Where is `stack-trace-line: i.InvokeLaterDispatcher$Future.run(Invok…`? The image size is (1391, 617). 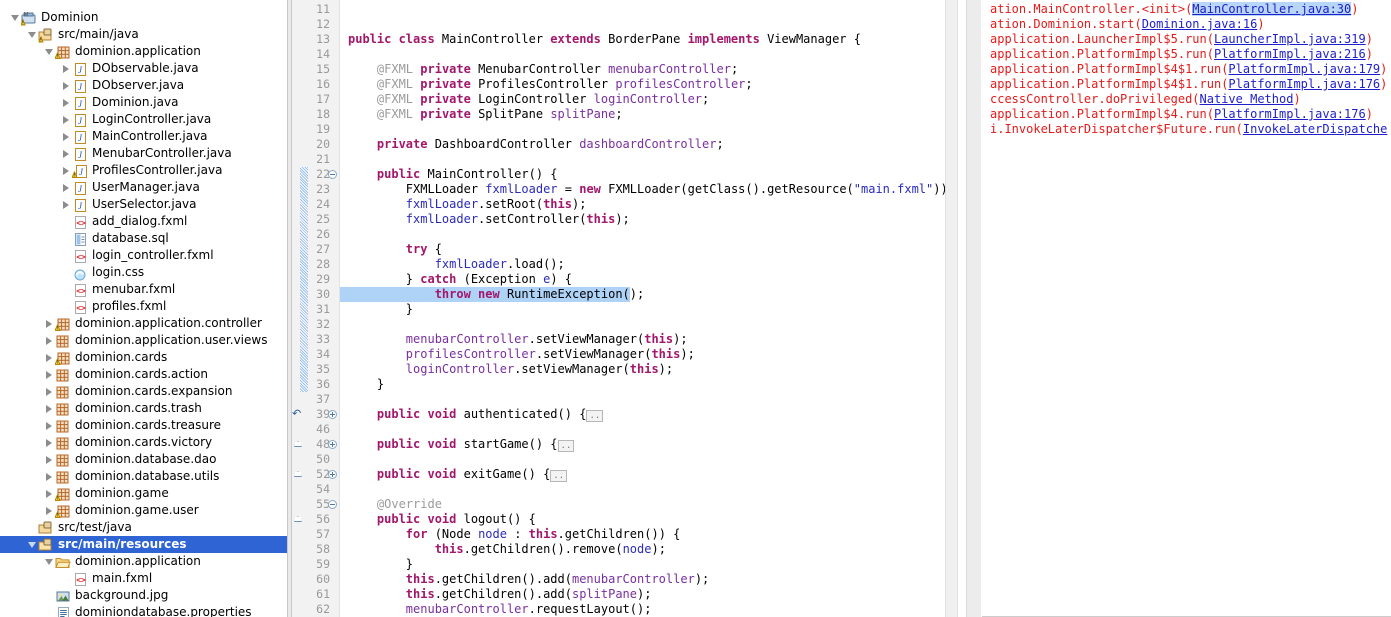
stack-trace-line: i.InvokeLaterDispatcher$Future.run(Invok… is located at coordinates (1188, 129).